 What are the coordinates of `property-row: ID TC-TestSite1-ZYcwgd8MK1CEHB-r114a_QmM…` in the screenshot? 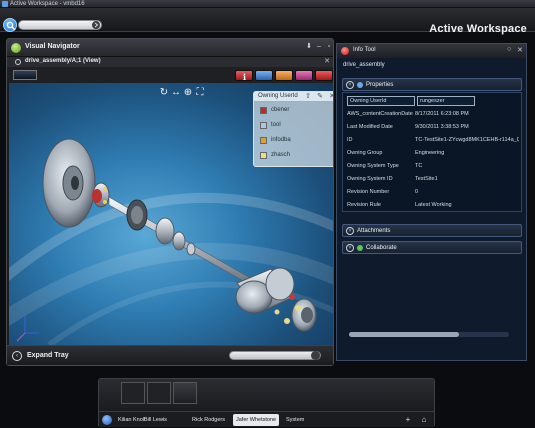 It's located at (433, 140).